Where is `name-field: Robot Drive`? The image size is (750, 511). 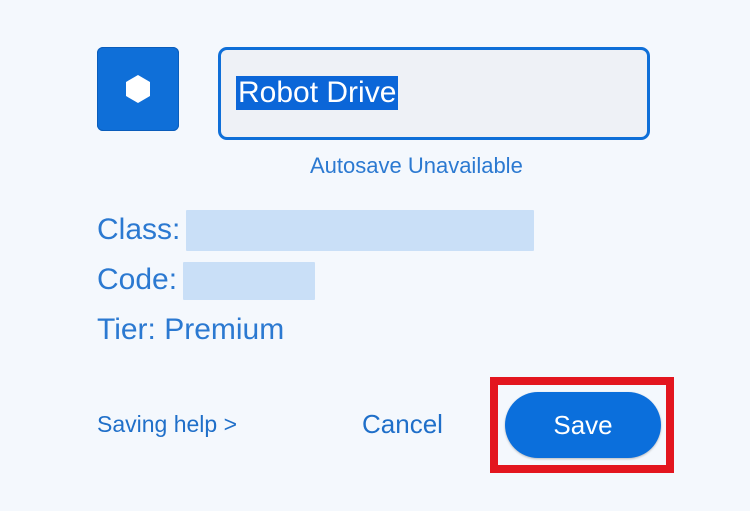 name-field: Robot Drive is located at coordinates (434, 93).